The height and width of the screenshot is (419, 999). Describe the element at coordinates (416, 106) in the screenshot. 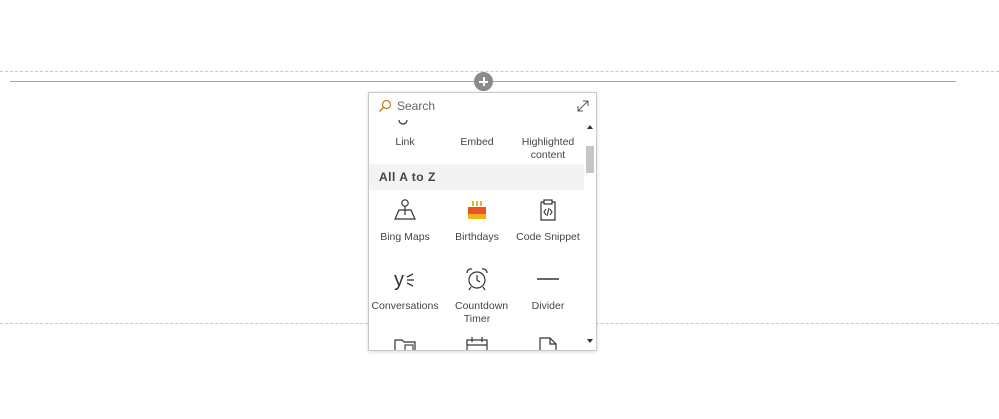

I see `search-input: Search` at that location.